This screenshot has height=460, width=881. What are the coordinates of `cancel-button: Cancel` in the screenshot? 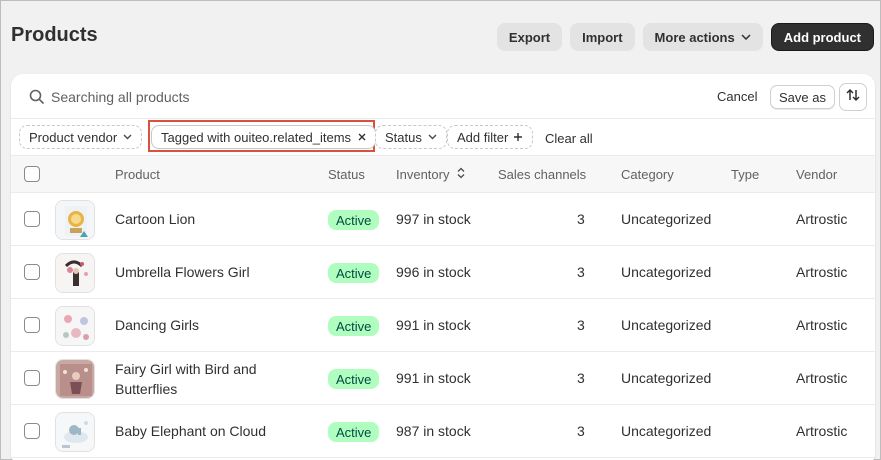 It's located at (737, 96).